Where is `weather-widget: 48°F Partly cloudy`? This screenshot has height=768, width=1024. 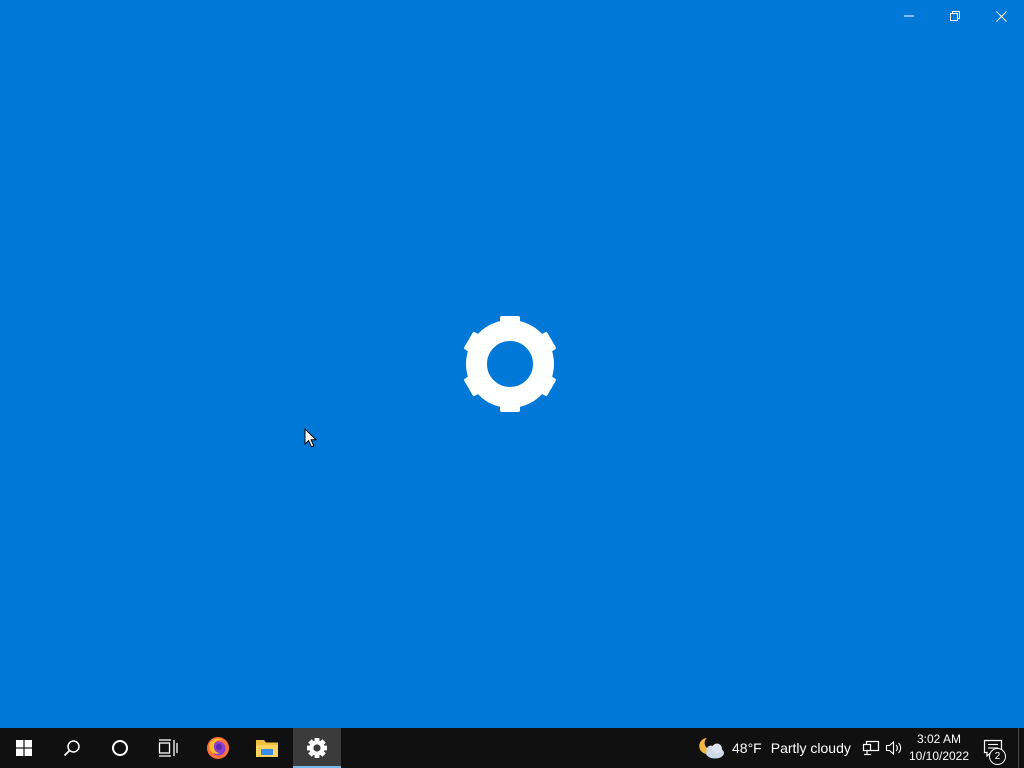 weather-widget: 48°F Partly cloudy is located at coordinates (774, 748).